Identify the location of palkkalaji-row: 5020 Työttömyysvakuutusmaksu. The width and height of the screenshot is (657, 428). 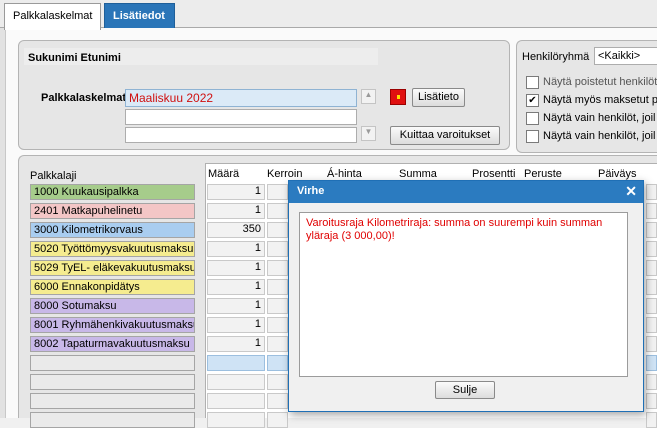
(112, 249).